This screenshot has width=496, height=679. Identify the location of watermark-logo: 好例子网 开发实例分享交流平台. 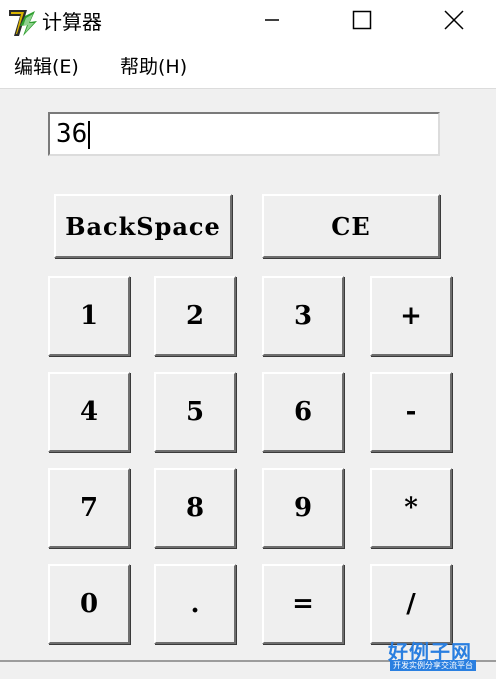
(441, 656).